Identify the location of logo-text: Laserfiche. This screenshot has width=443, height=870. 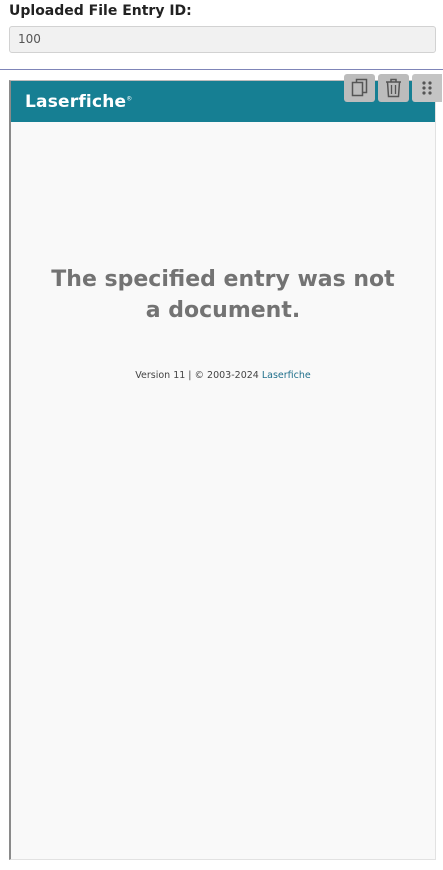
(76, 102).